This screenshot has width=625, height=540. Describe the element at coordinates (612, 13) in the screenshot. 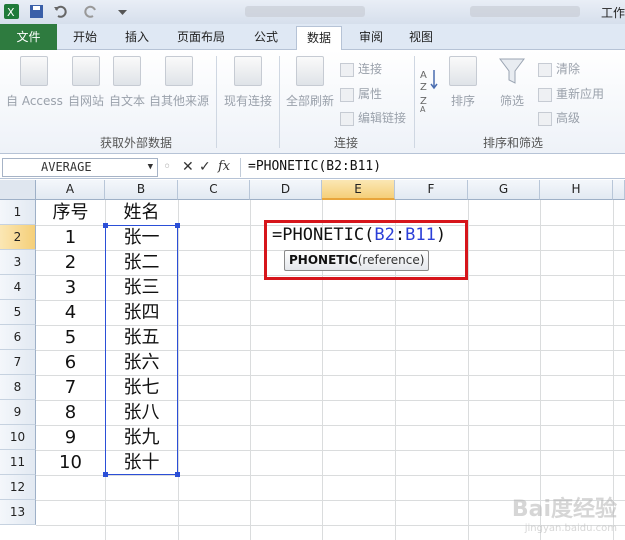

I see `window-title: 工作` at that location.